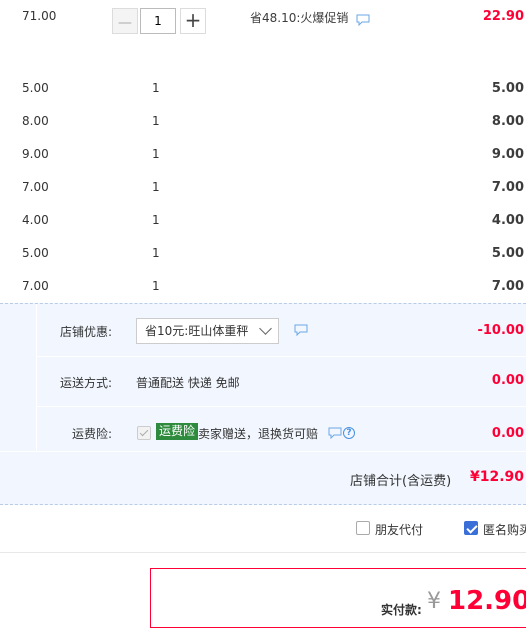 The width and height of the screenshot is (526, 628). I want to click on shop-discount-label: 店铺优惠:, so click(86, 332).